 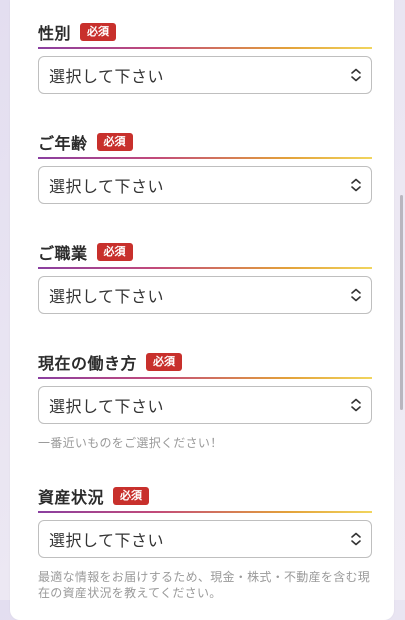 I want to click on field-hint: 一番近いものをご選択ください！, so click(x=130, y=443).